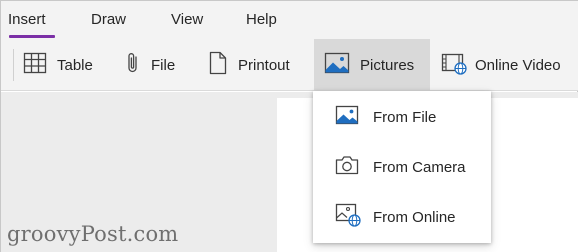  What do you see at coordinates (13, 65) in the screenshot?
I see `ribbon-divider` at bounding box center [13, 65].